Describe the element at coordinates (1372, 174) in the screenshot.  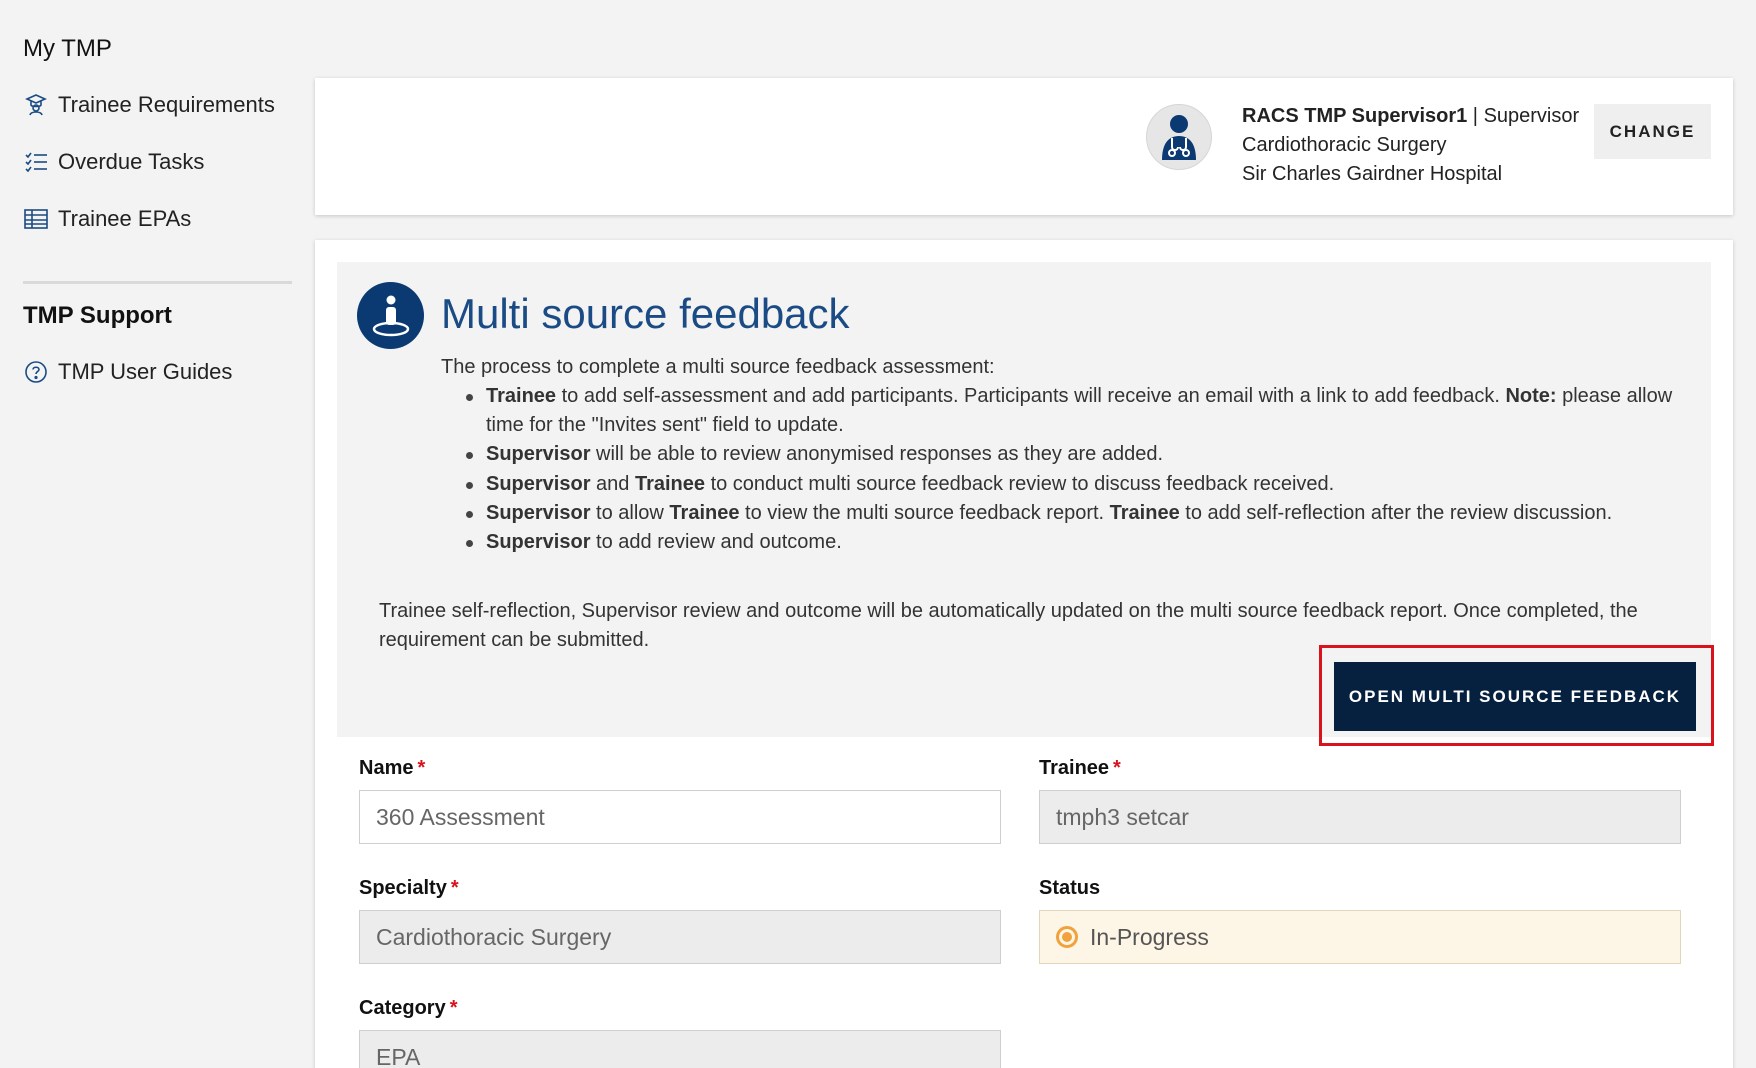
I see `user-hospital: Sir Charles Gairdner Hospital` at that location.